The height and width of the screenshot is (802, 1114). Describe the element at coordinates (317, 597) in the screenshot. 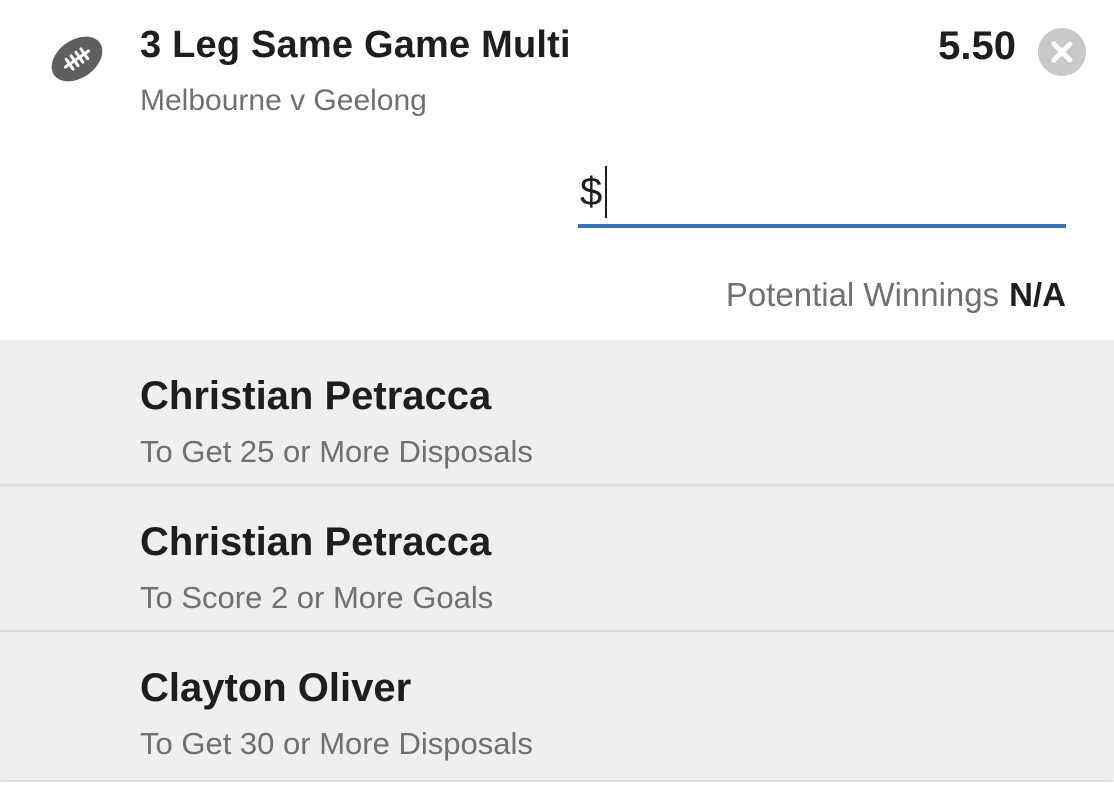

I see `leg-market: To Score 2 or More Goals` at that location.